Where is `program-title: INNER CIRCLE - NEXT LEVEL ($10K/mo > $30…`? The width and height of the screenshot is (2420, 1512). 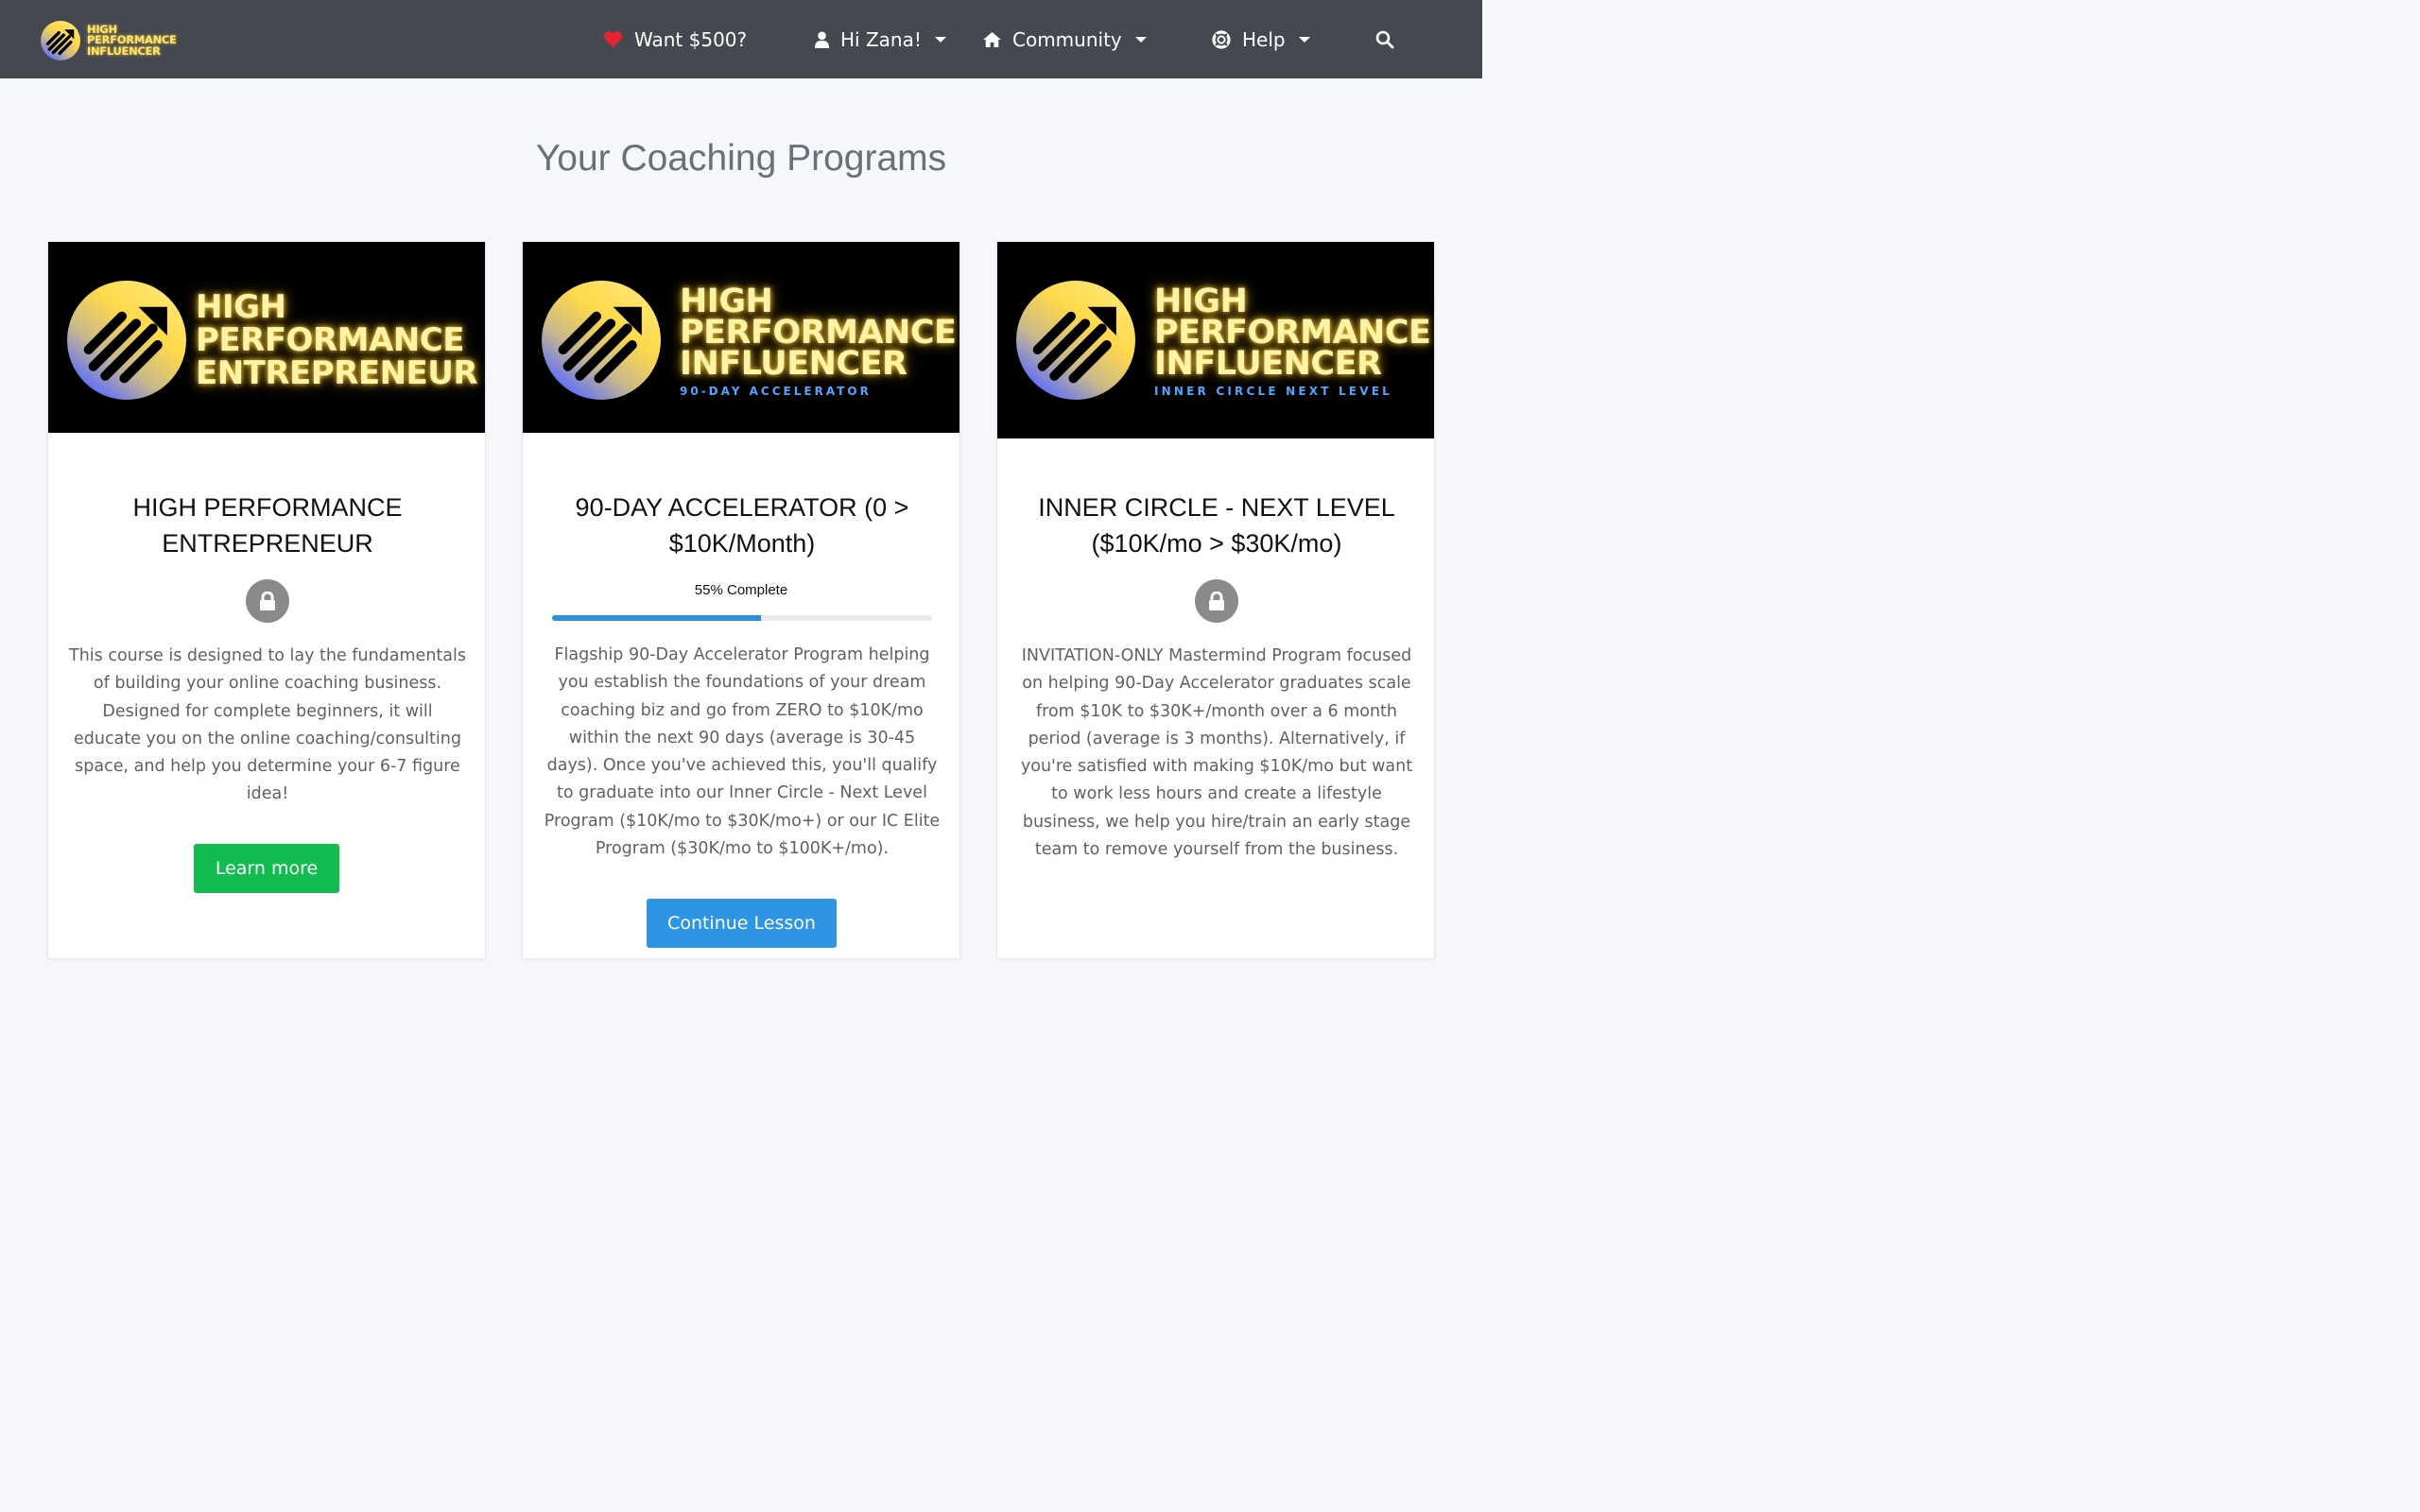
program-title: INNER CIRCLE - NEXT LEVEL ($10K/mo > $30… is located at coordinates (1217, 525).